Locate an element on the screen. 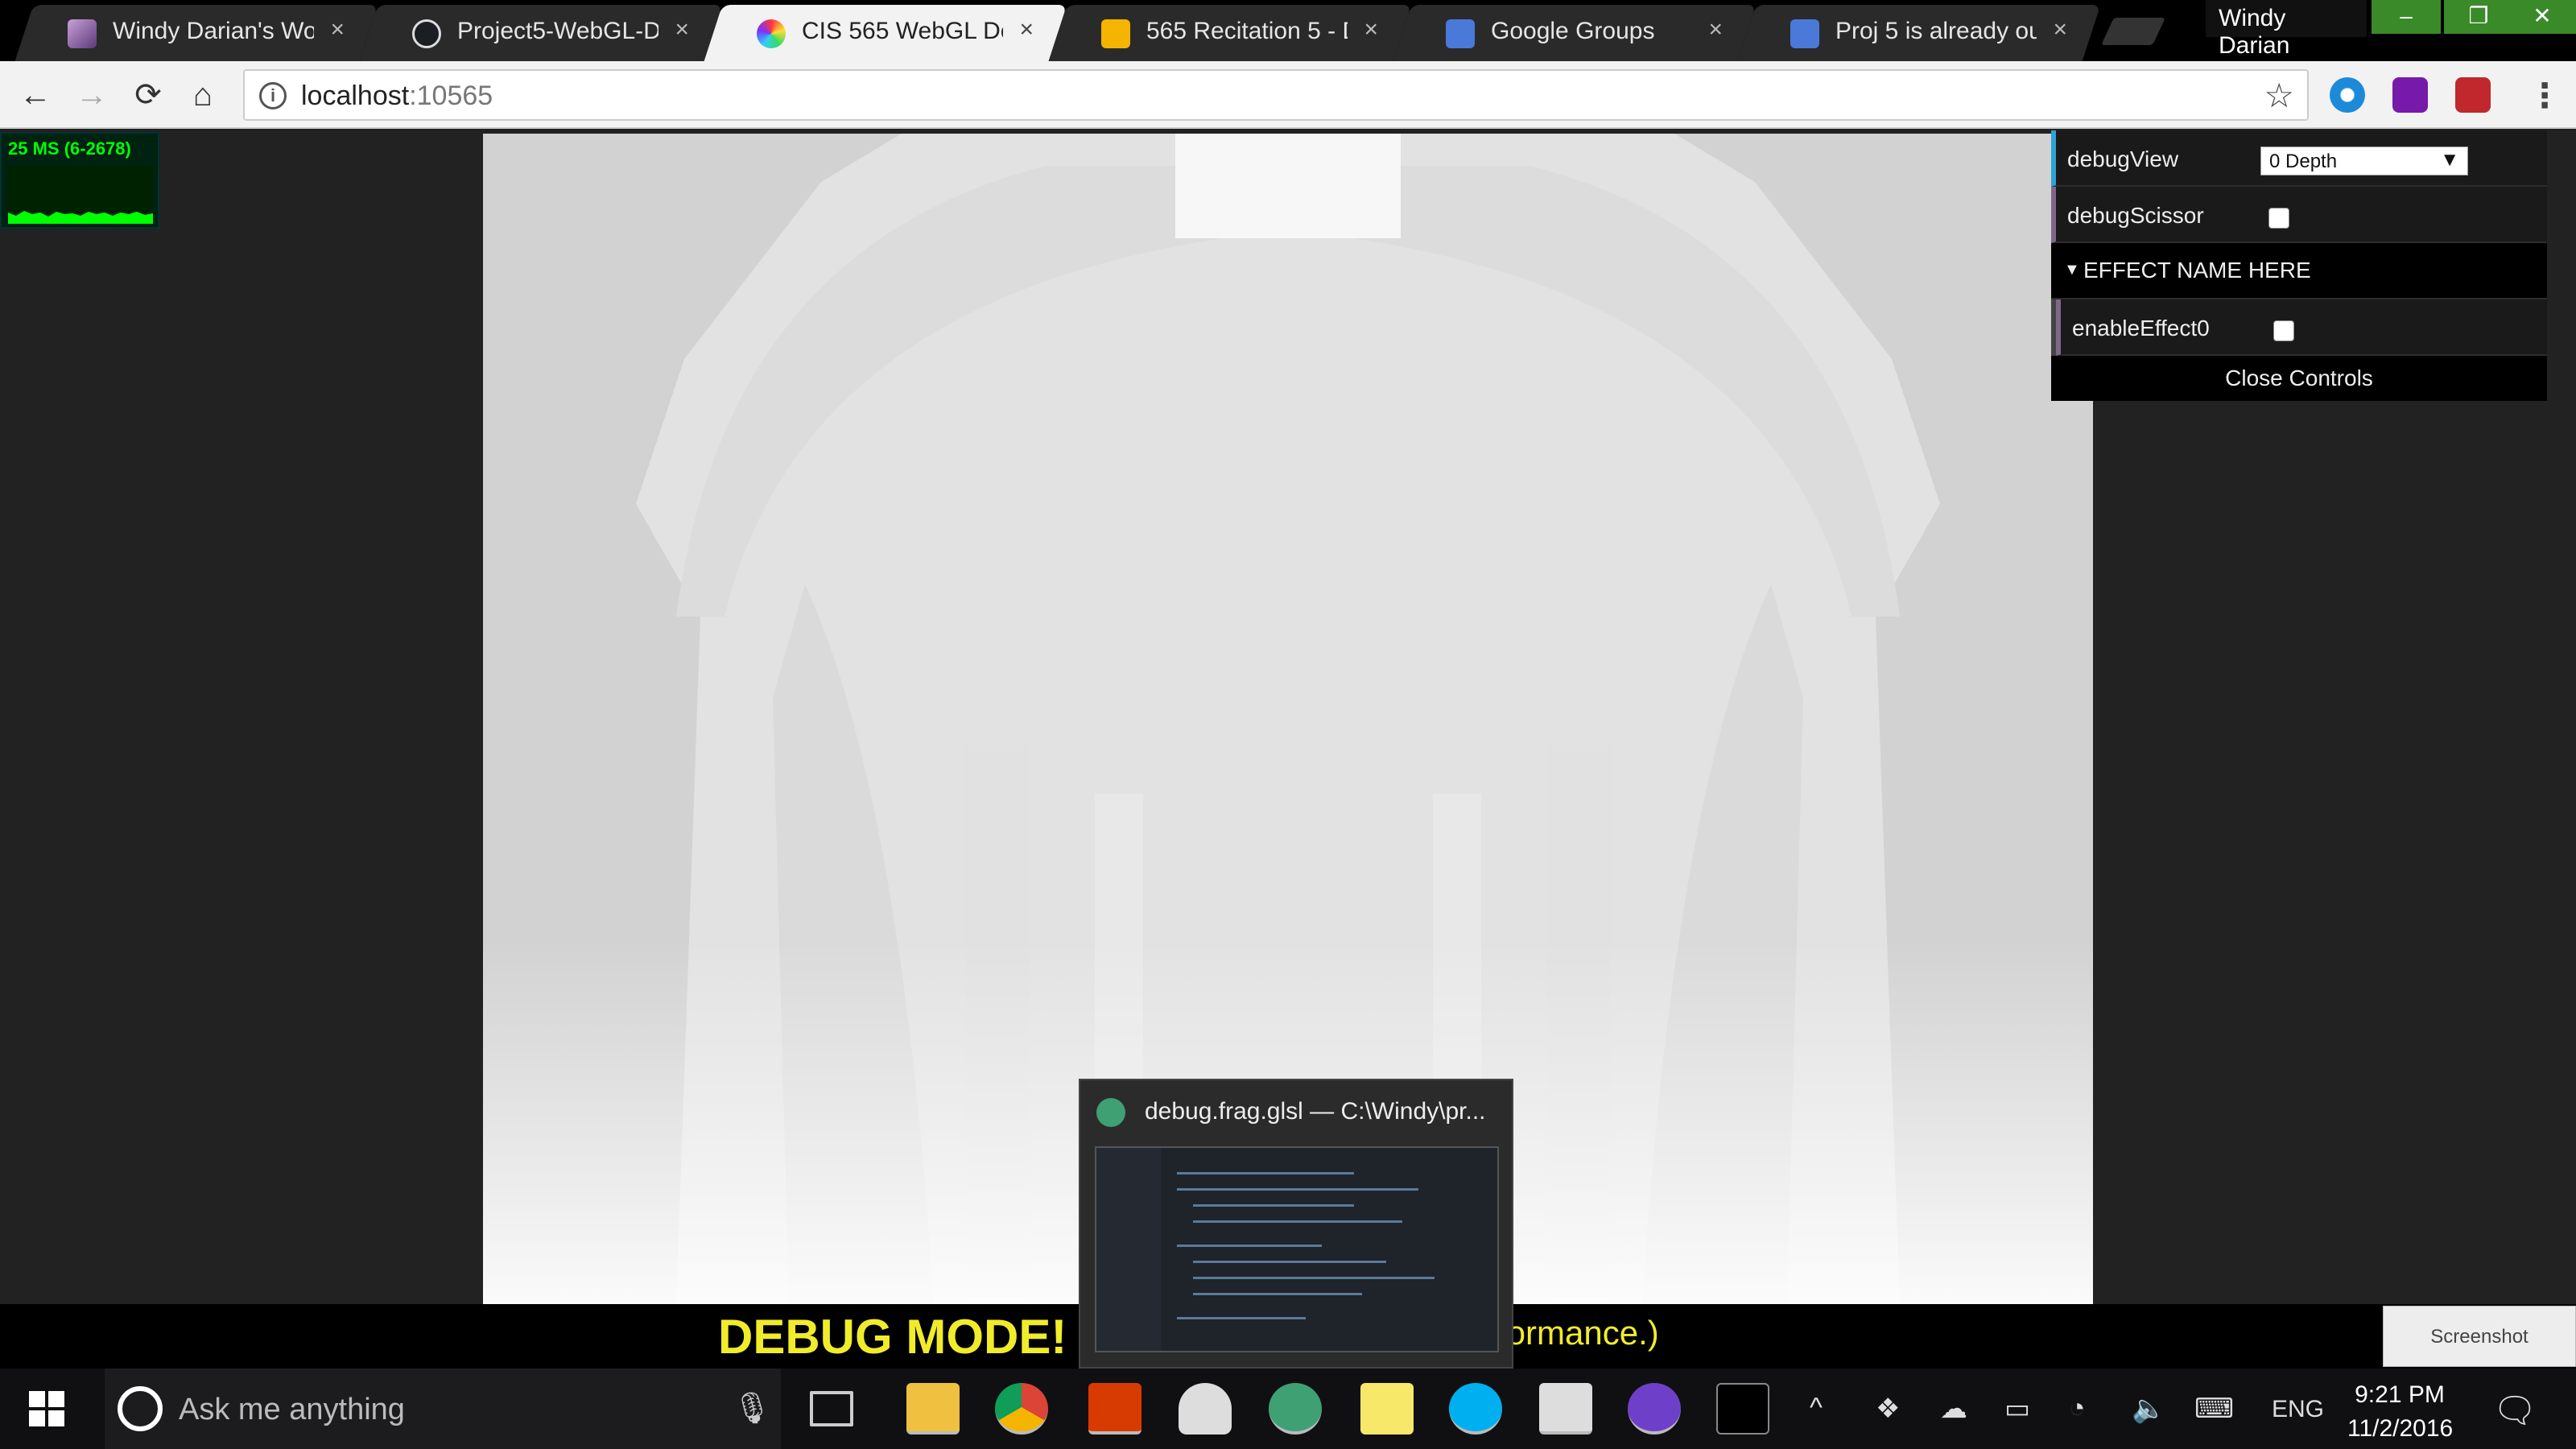 This screenshot has width=2576, height=1449. wifi-icon: ◔ is located at coordinates (2077, 1408).